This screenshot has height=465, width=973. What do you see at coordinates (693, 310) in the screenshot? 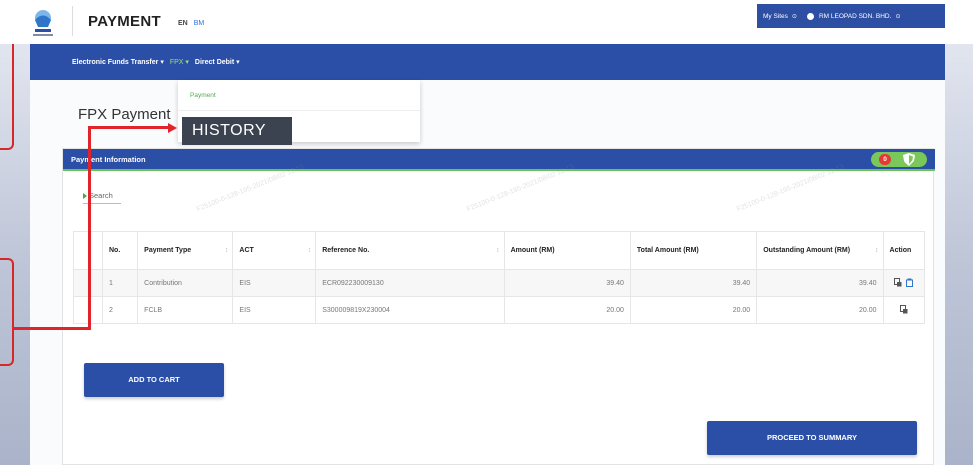
I see `cell-total-amount: 20.00` at bounding box center [693, 310].